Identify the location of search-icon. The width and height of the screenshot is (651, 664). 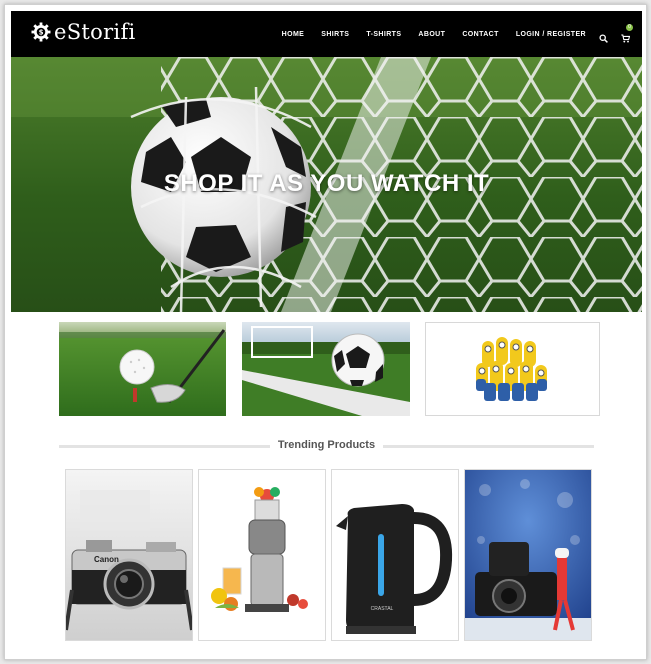
(603, 36).